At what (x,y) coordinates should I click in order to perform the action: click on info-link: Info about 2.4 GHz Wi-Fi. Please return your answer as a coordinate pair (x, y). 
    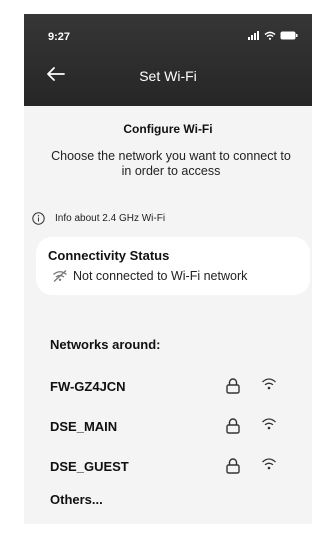
    Looking at the image, I should click on (98, 218).